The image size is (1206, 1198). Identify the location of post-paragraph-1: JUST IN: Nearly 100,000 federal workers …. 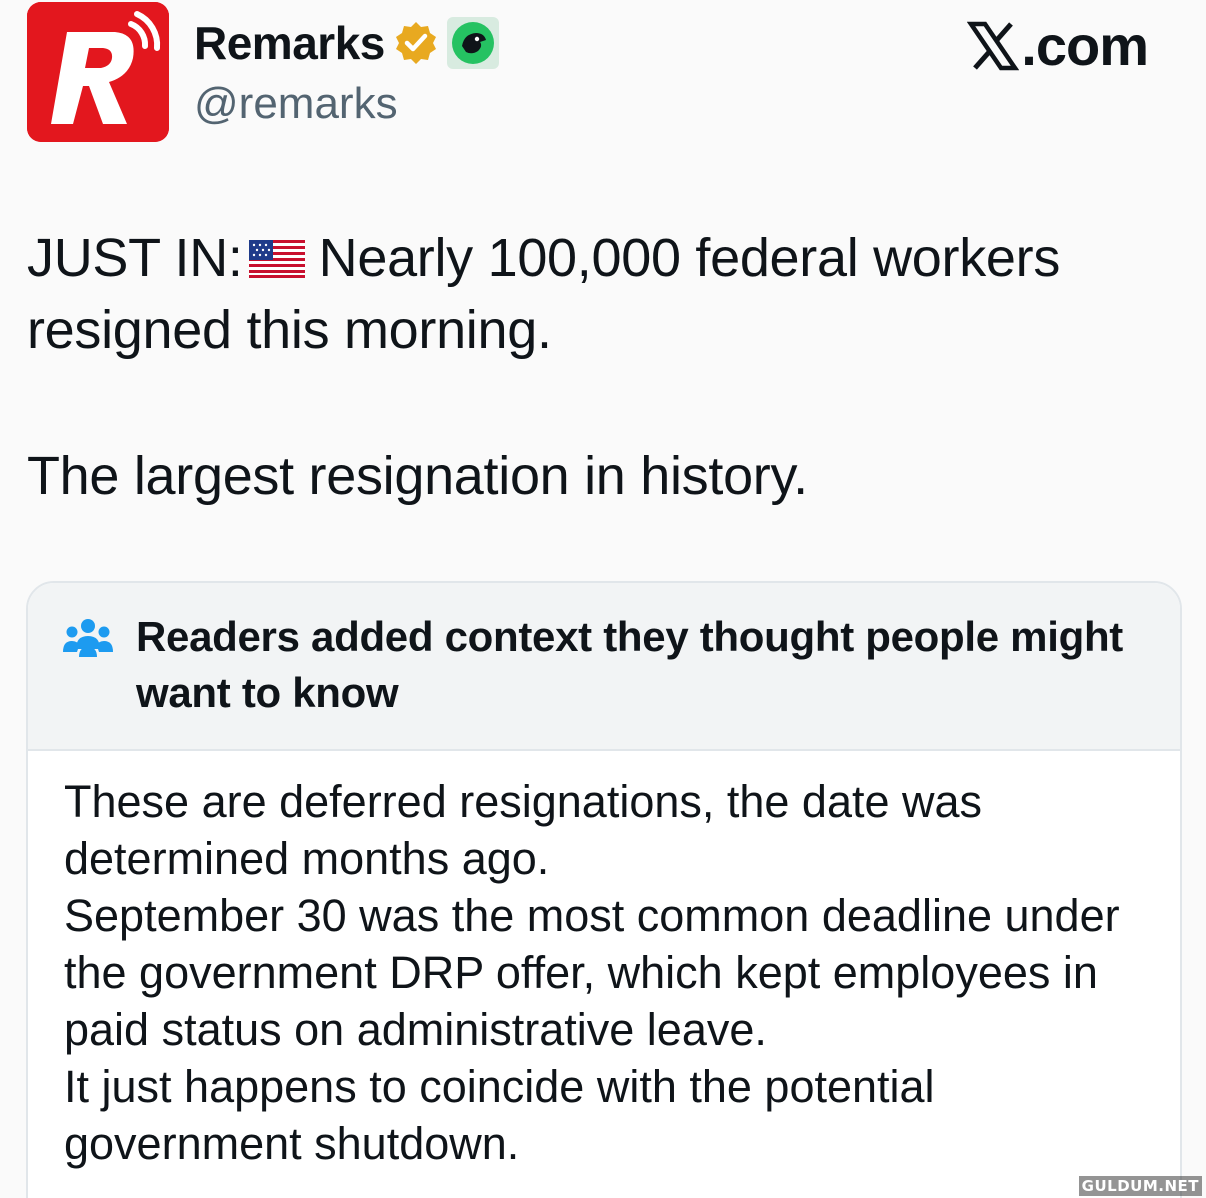
(602, 294).